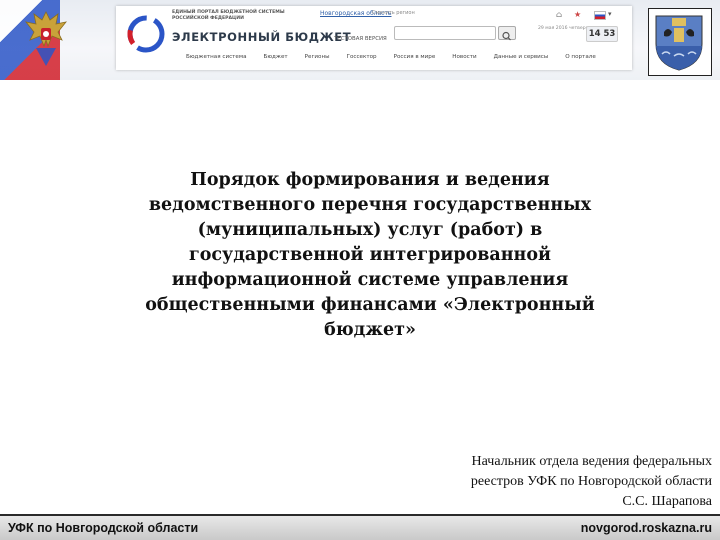 This screenshot has height=540, width=720. Describe the element at coordinates (591, 461) in the screenshot. I see `author-position: Начальник отдела ведения федеральных` at that location.